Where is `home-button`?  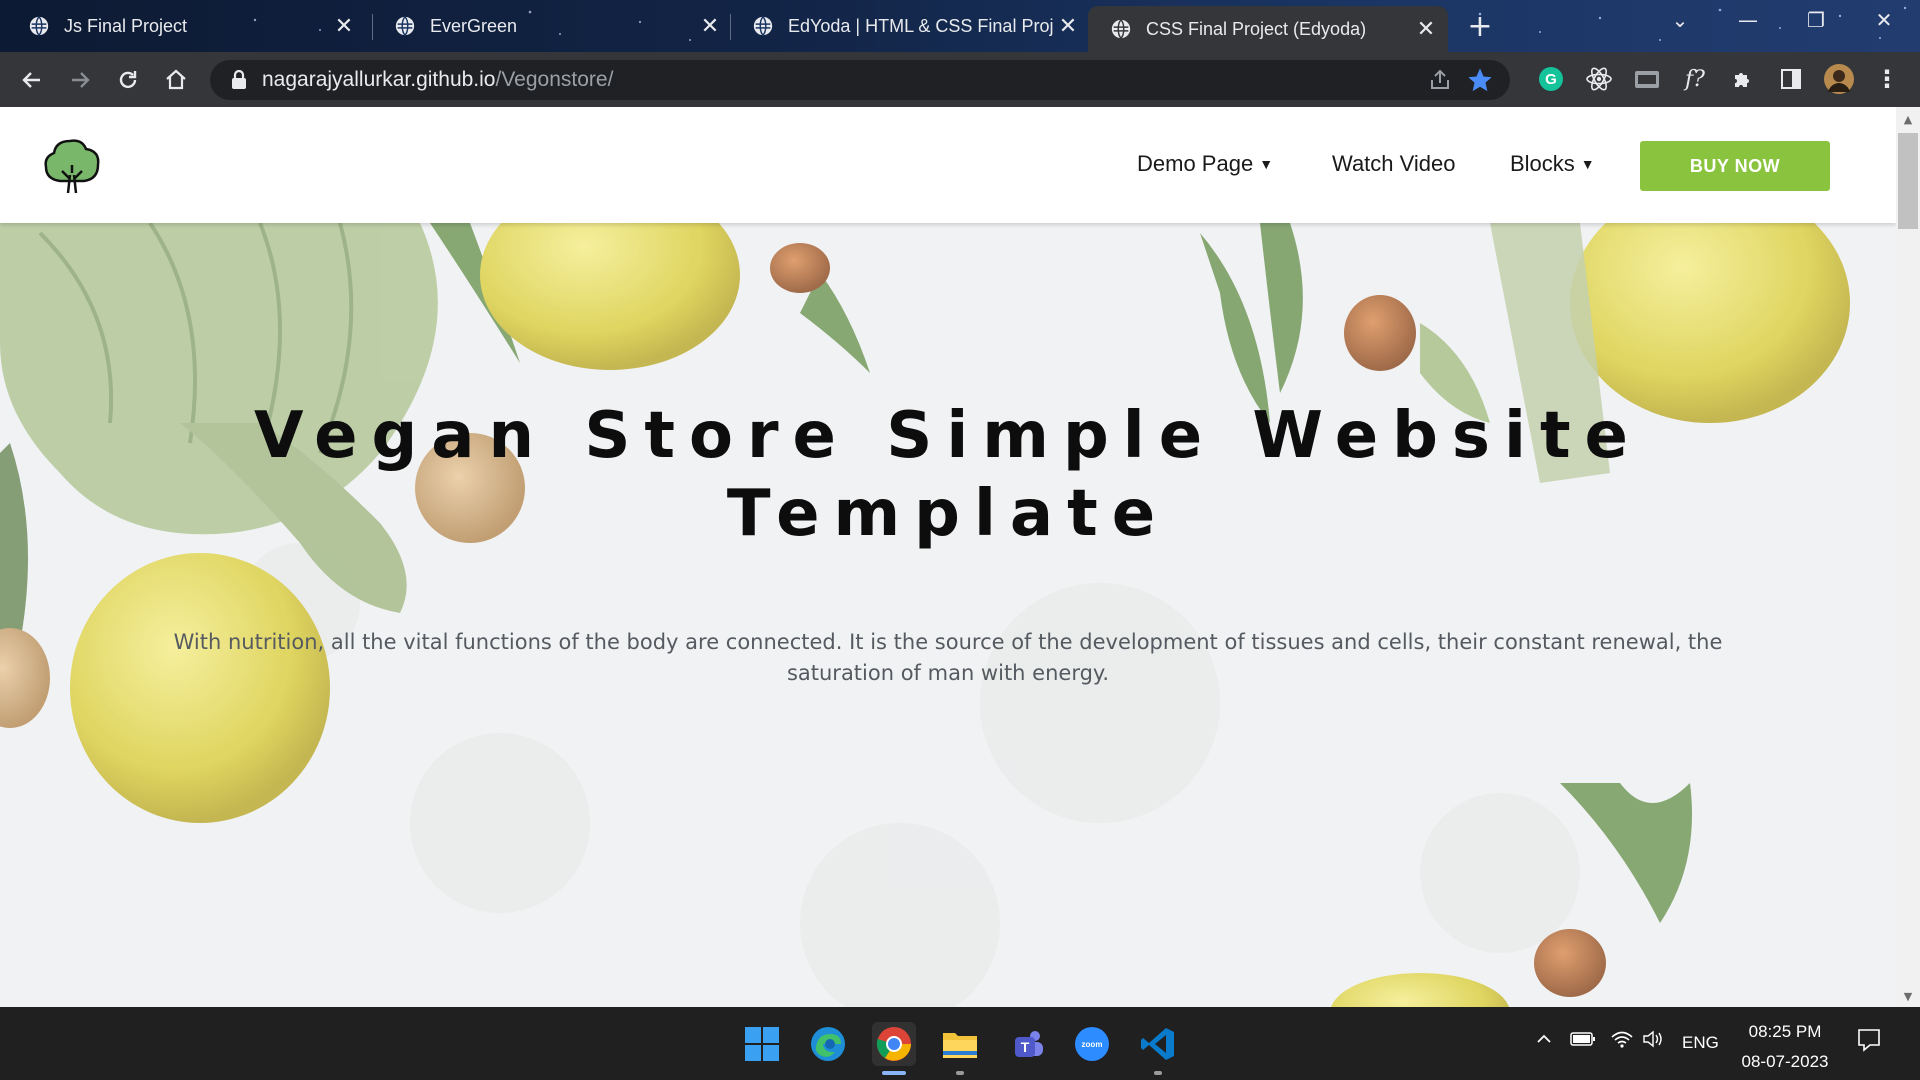 home-button is located at coordinates (176, 80).